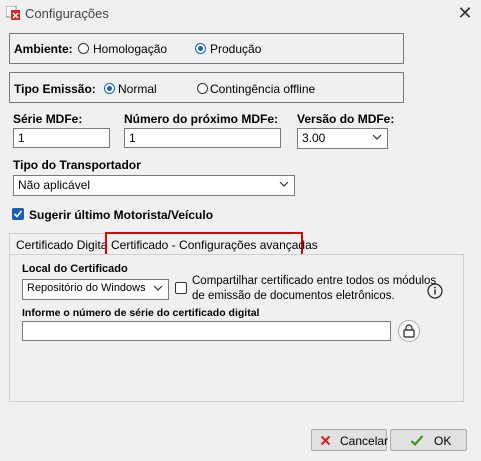 Image resolution: width=481 pixels, height=461 pixels. I want to click on cancel-button: Cancelar, so click(350, 440).